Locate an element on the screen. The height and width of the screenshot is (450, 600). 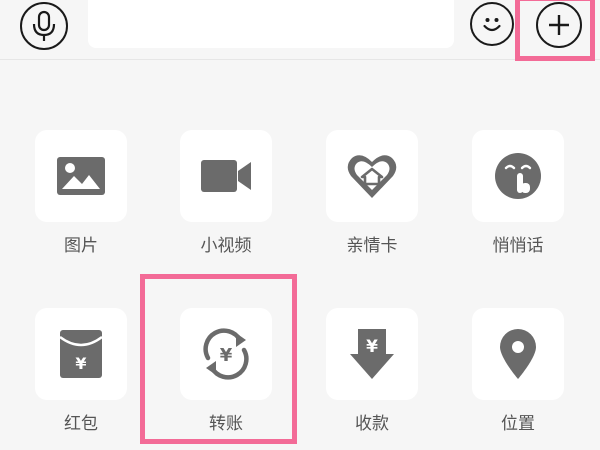
voice-input-button is located at coordinates (44, 26).